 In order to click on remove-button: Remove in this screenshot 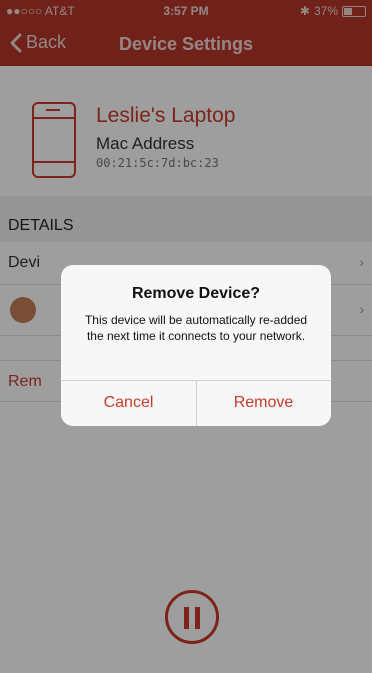, I will do `click(263, 403)`.